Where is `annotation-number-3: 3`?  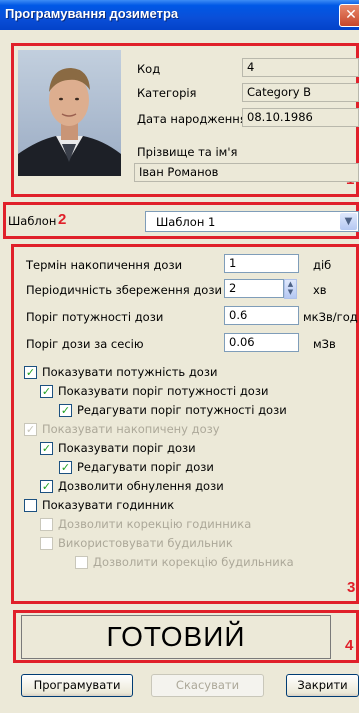
annotation-number-3: 3 is located at coordinates (351, 587).